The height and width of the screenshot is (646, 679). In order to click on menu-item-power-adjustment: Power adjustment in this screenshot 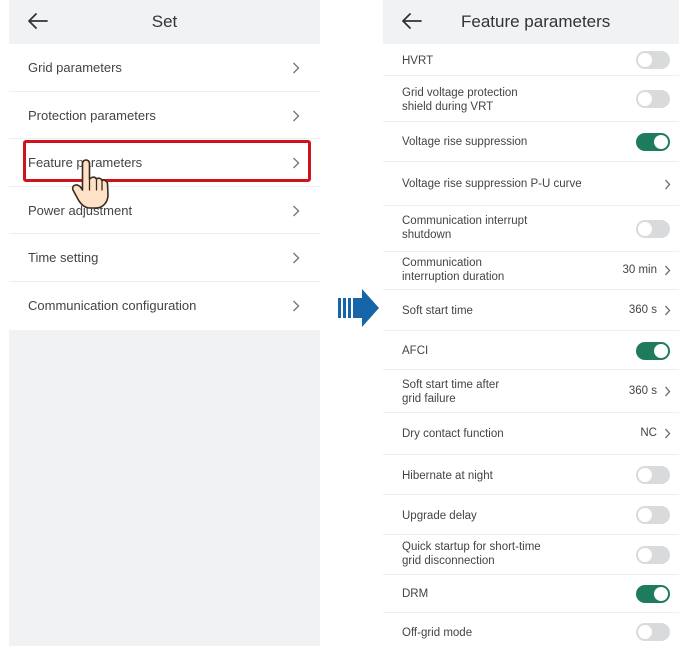, I will do `click(164, 211)`.